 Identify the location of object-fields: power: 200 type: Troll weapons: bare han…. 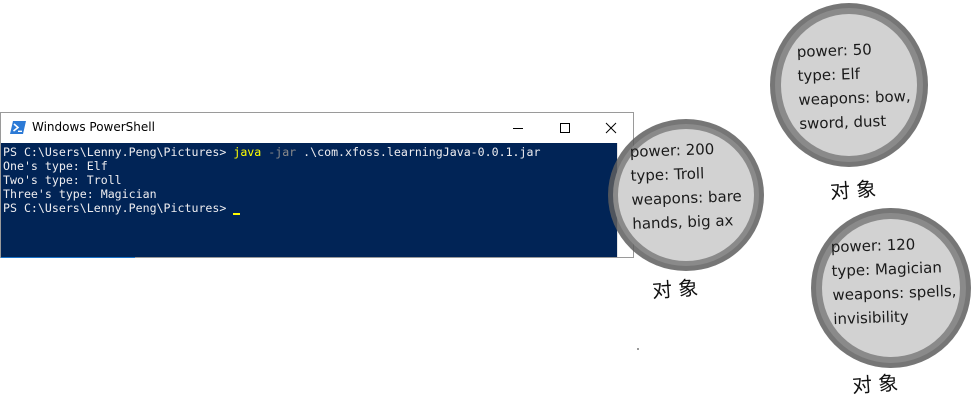
(686, 186).